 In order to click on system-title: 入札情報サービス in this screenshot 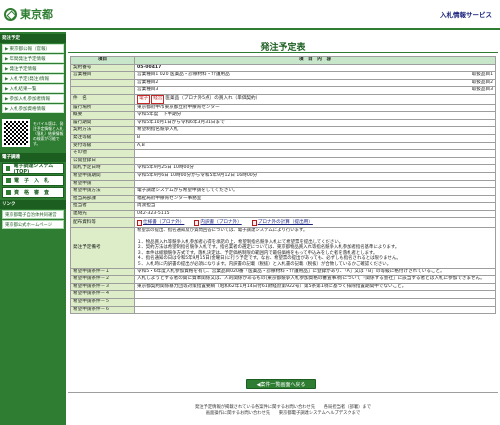, I will do `click(466, 15)`.